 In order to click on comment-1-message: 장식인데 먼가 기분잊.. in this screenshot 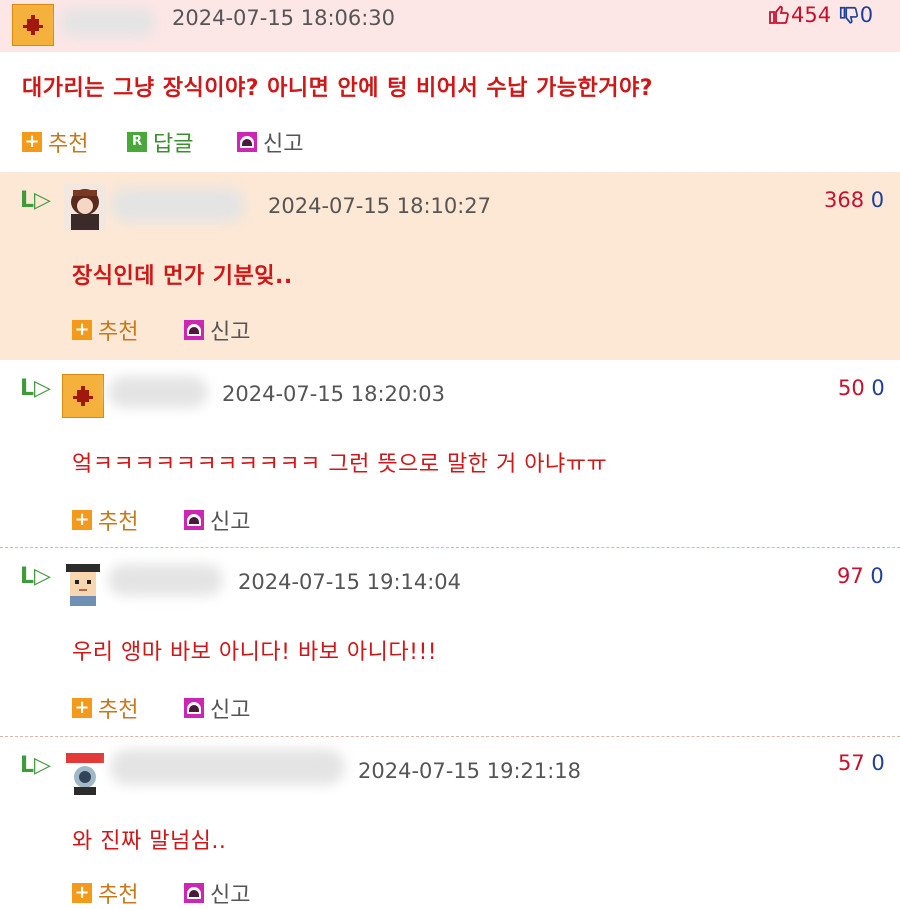, I will do `click(182, 276)`.